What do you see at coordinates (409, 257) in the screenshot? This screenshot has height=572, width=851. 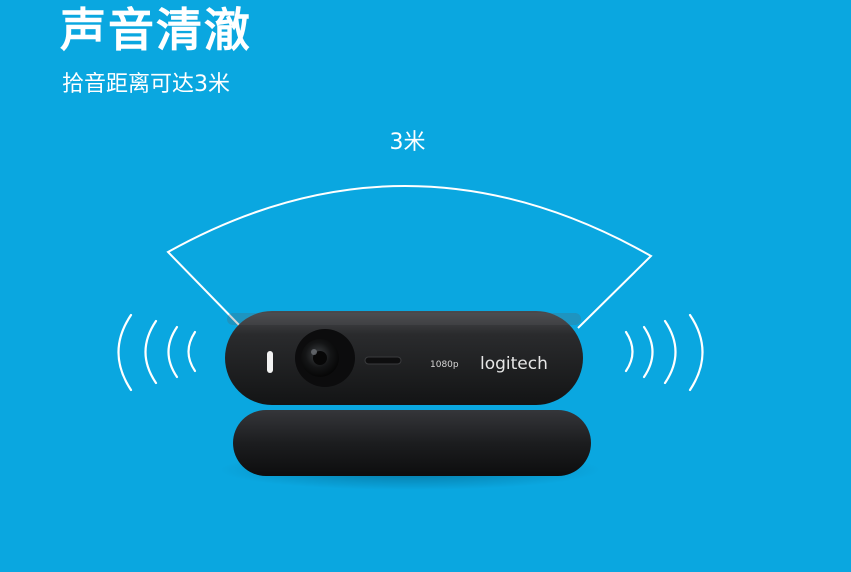 I see `pickup-range-arc` at bounding box center [409, 257].